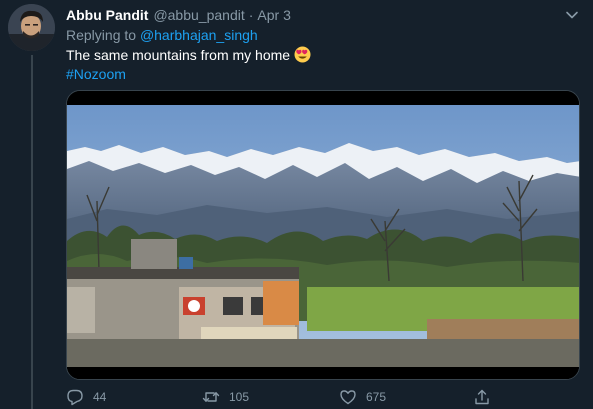 The width and height of the screenshot is (593, 409). I want to click on like-count: 675, so click(376, 397).